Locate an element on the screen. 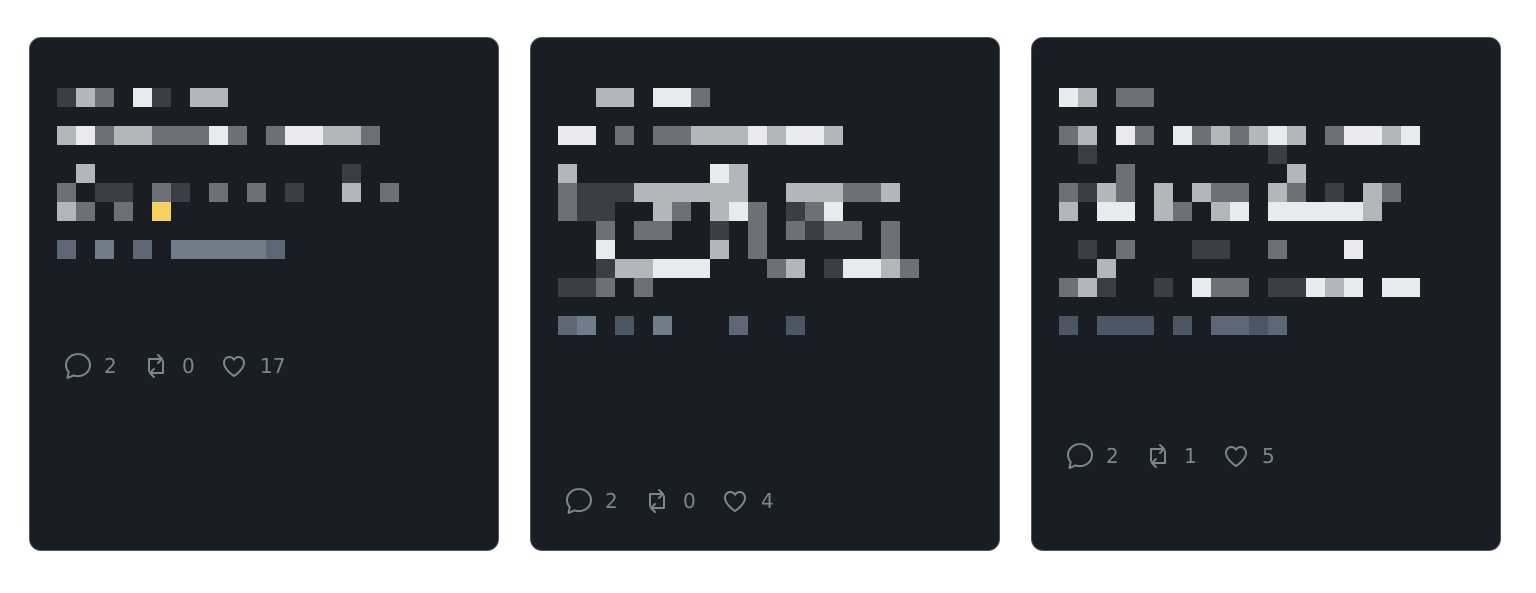 This screenshot has width=1536, height=593. retweet-stat: 1 is located at coordinates (1170, 456).